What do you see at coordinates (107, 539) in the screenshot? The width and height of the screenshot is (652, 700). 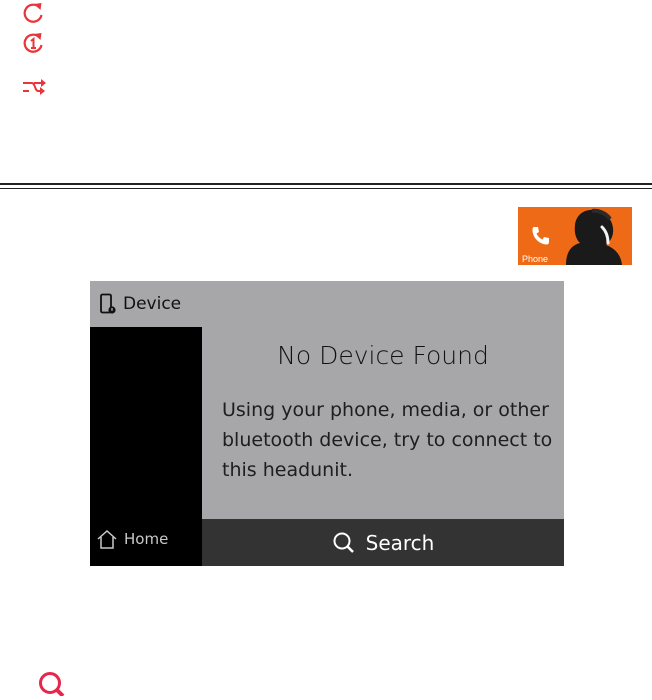 I see `home-icon` at bounding box center [107, 539].